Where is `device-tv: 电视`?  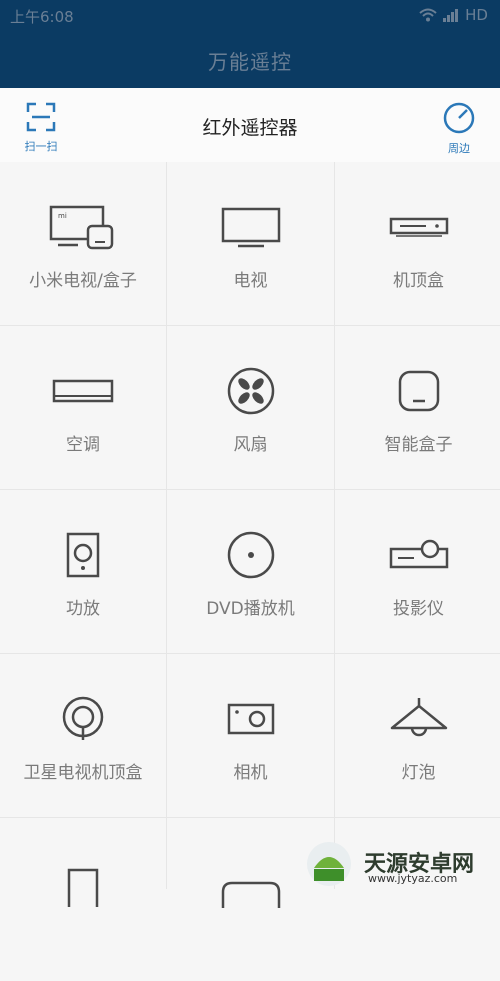
device-tv: 电视 is located at coordinates (250, 243).